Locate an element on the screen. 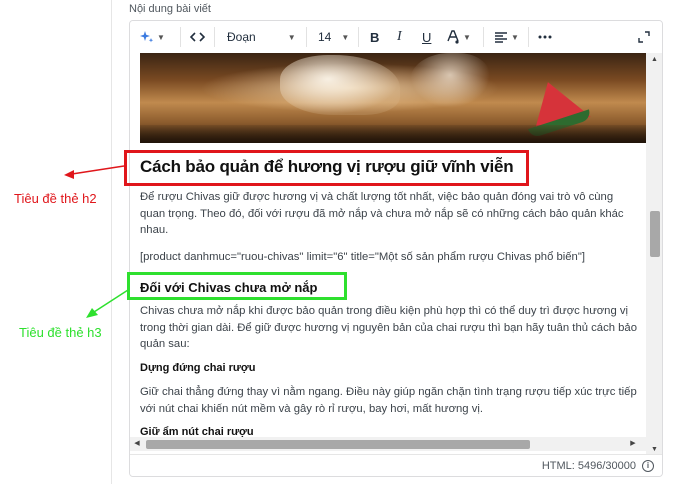 Image resolution: width=674 pixels, height=484 pixels. align-button: ▼ is located at coordinates (506, 37).